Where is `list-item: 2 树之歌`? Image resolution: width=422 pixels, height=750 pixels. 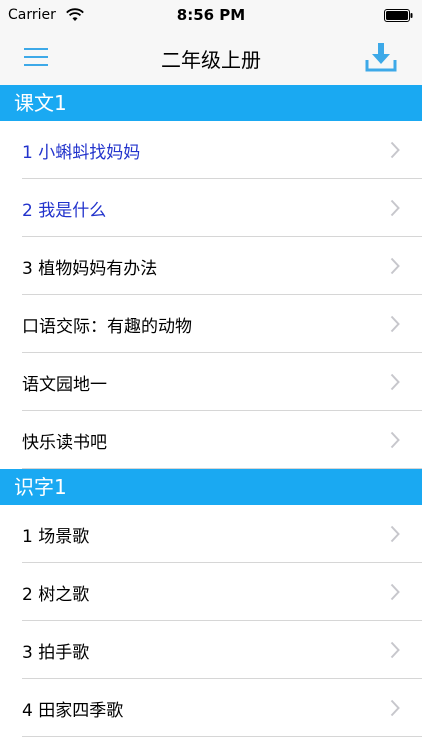
list-item: 2 树之歌 is located at coordinates (211, 592).